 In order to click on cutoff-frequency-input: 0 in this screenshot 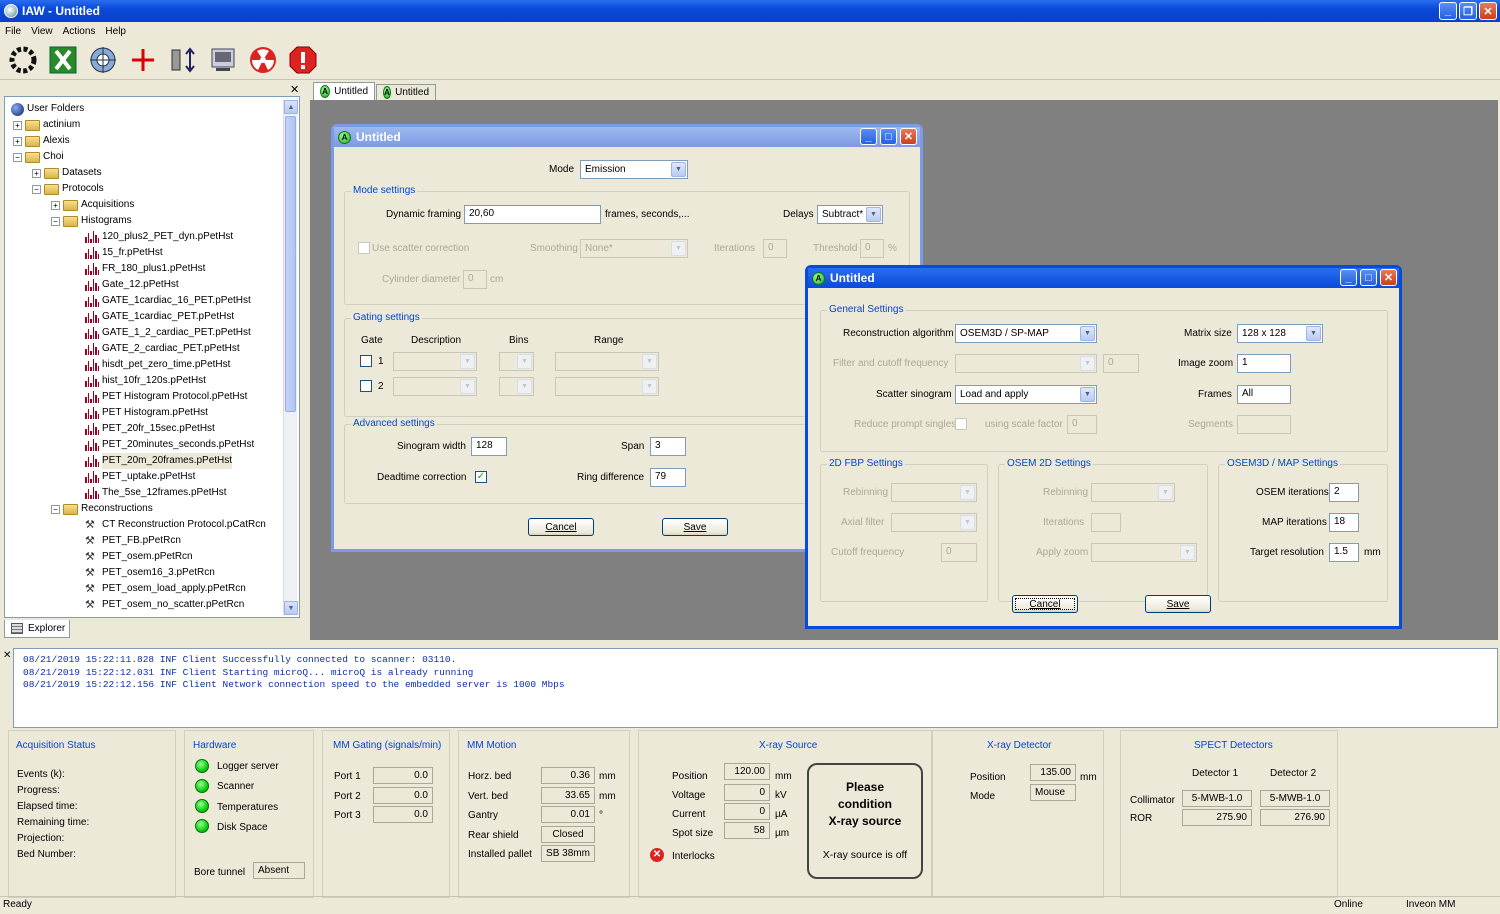, I will do `click(1121, 363)`.